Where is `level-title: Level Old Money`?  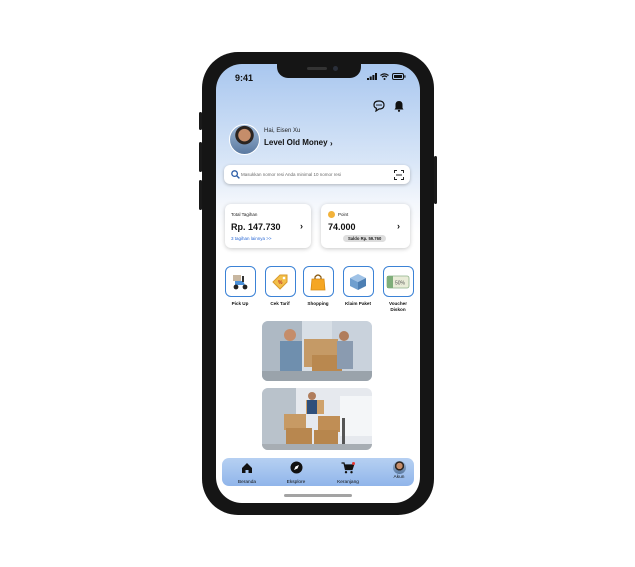 level-title: Level Old Money is located at coordinates (296, 142).